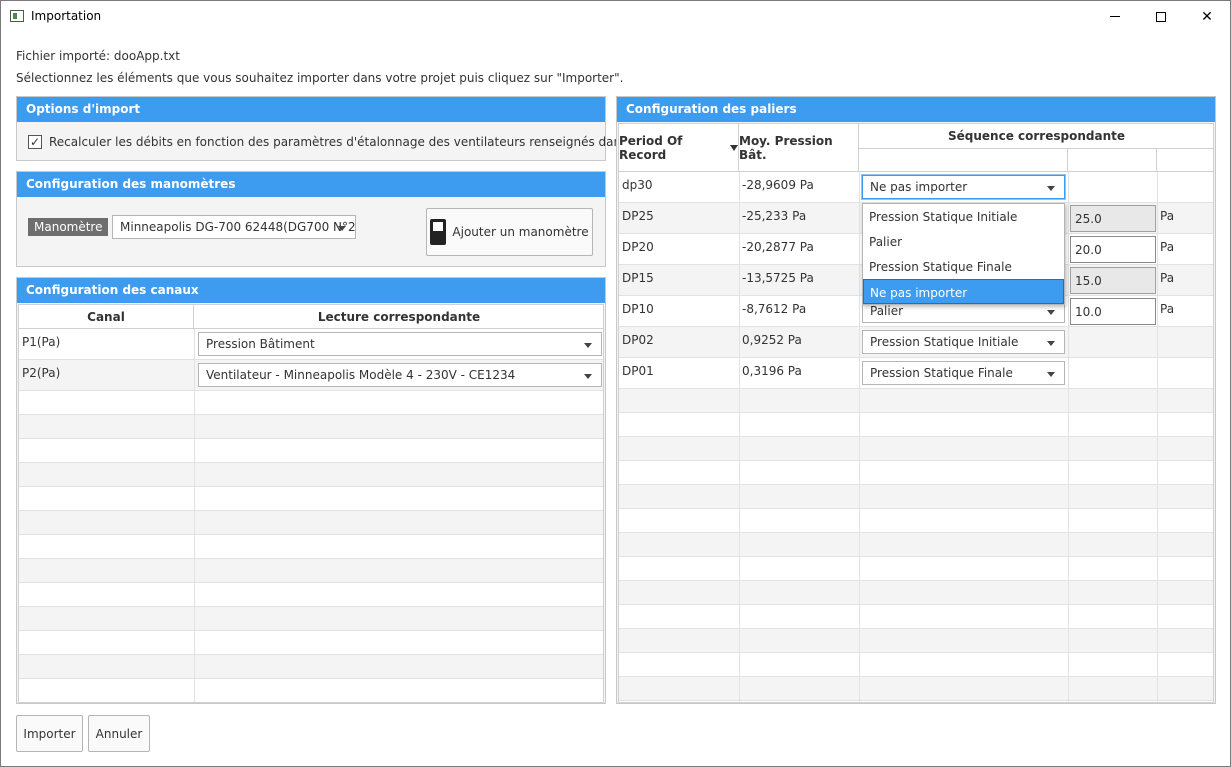 This screenshot has height=767, width=1231. I want to click on close-button: ✕, so click(1207, 16).